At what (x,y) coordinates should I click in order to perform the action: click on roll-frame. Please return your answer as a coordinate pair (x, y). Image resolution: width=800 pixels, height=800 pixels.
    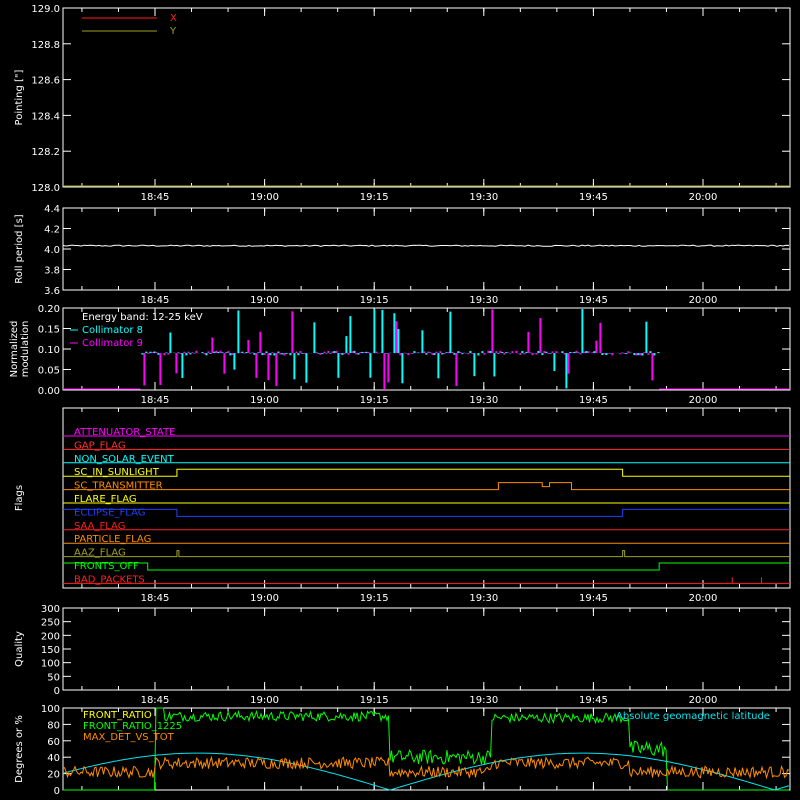
    Looking at the image, I should click on (426, 249).